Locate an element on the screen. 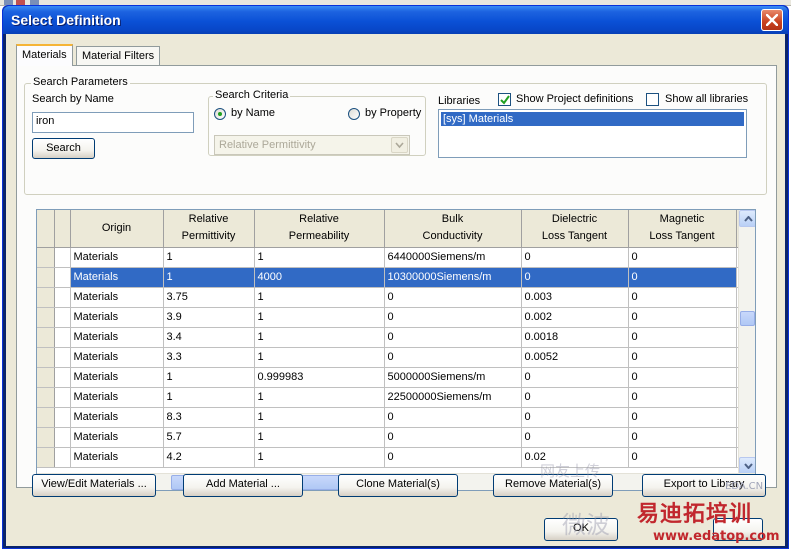 This screenshot has width=791, height=549. column-header-dielectric-loss-tangent: Dielectric Loss Tangent is located at coordinates (575, 229).